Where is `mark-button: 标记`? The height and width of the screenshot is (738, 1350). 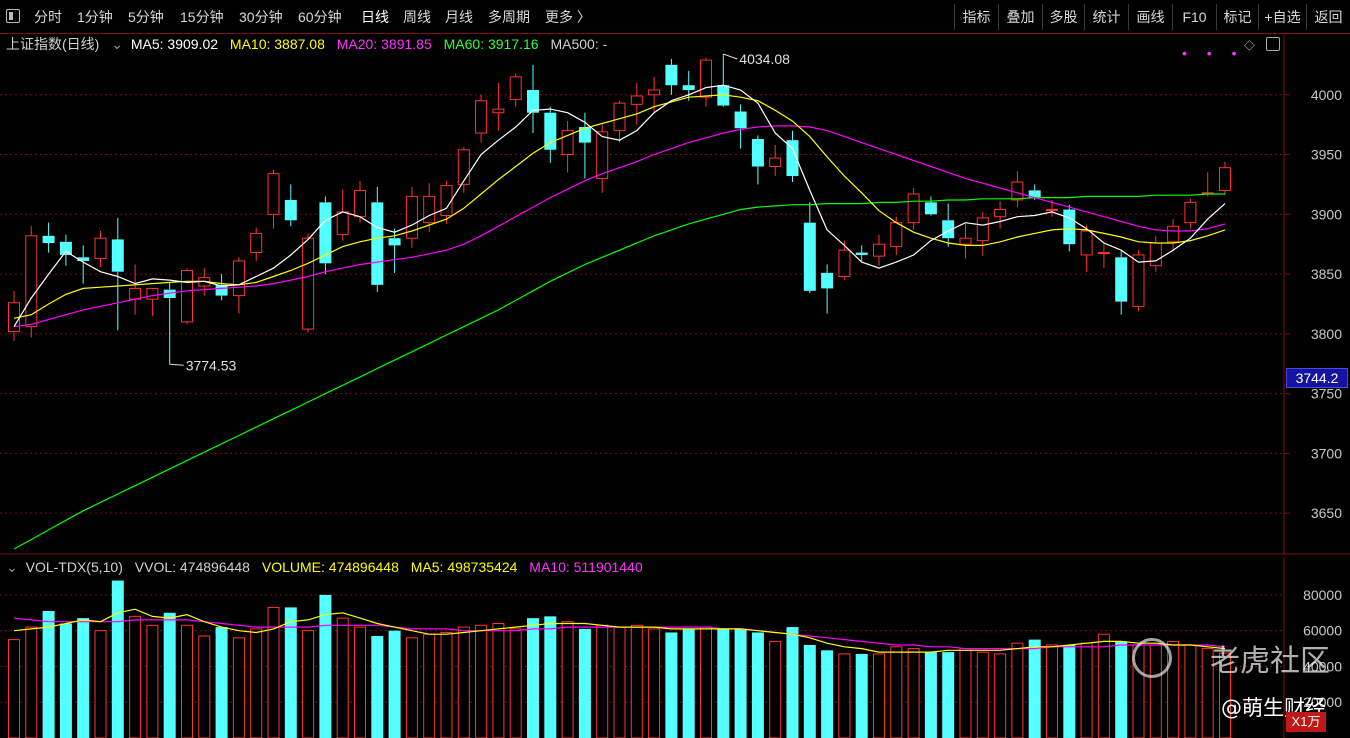 mark-button: 标记 is located at coordinates (1237, 17).